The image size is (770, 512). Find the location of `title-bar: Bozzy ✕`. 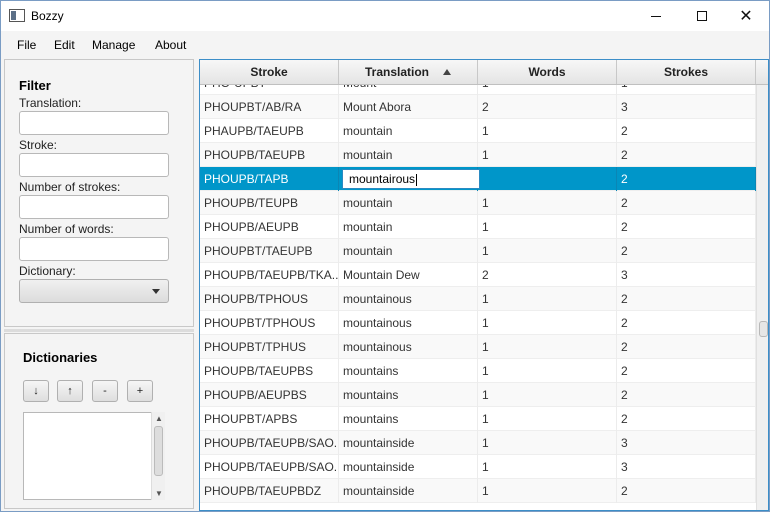

title-bar: Bozzy ✕ is located at coordinates (385, 16).